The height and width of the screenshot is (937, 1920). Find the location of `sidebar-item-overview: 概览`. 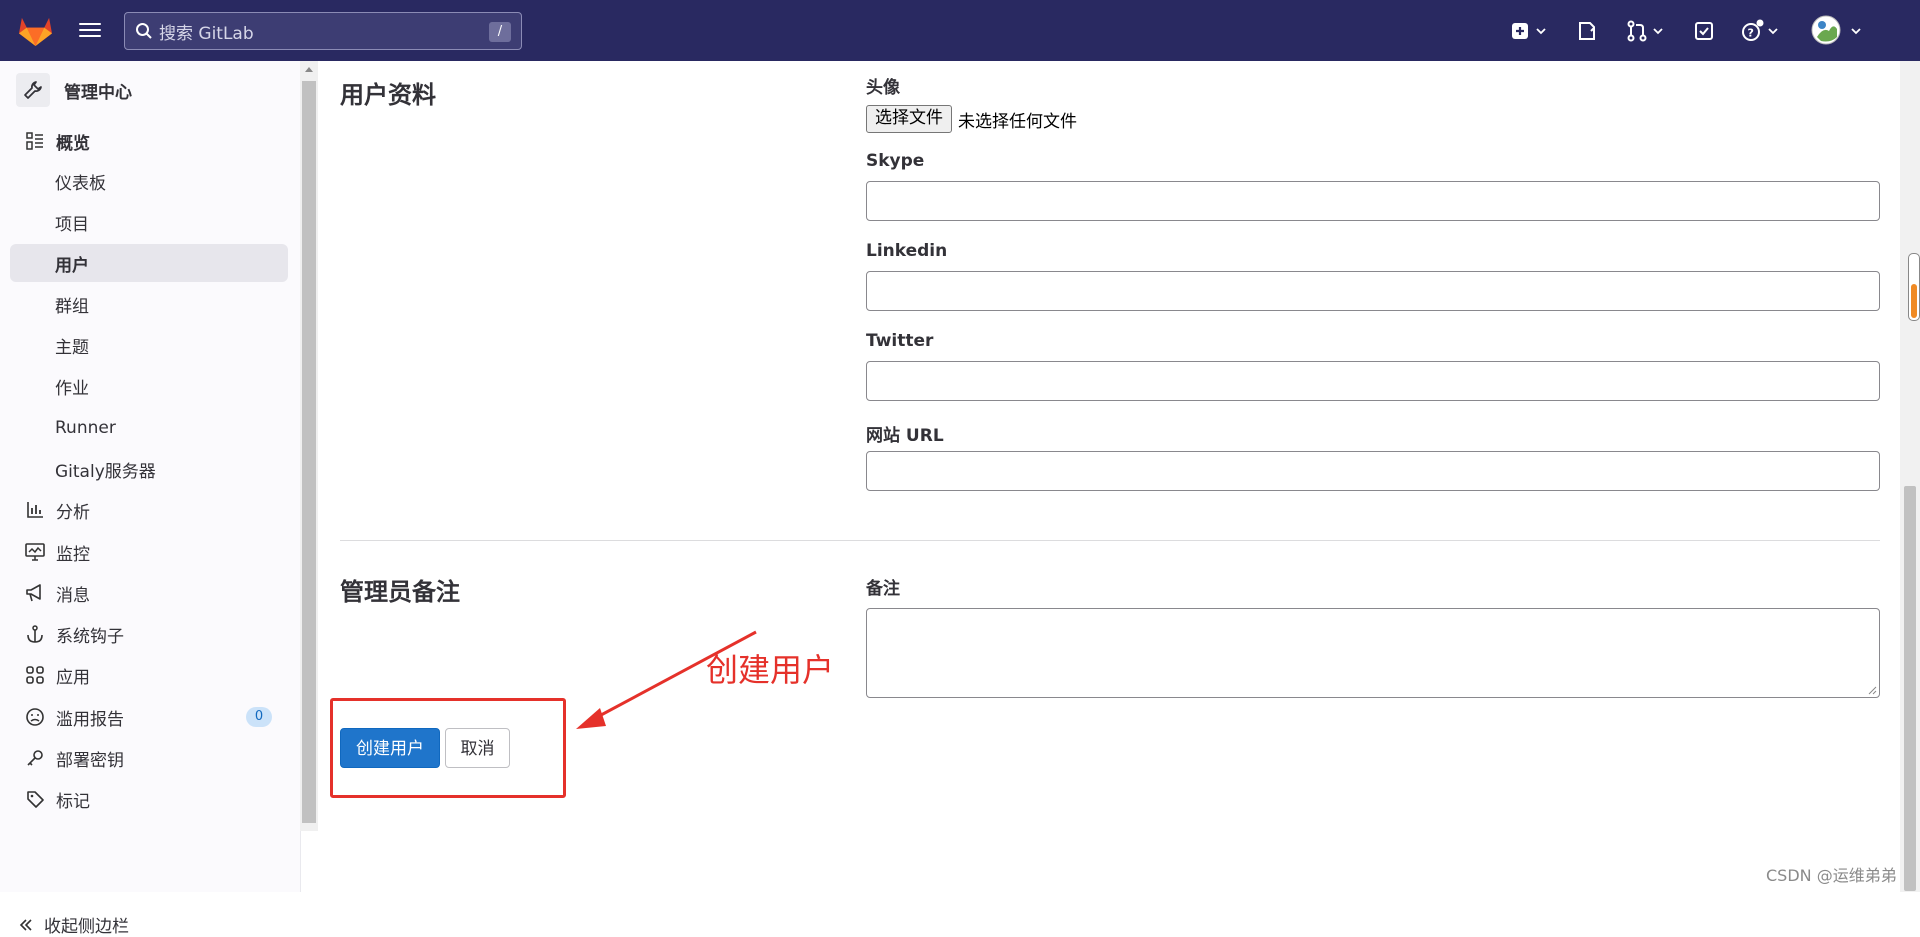

sidebar-item-overview: 概览 is located at coordinates (149, 141).